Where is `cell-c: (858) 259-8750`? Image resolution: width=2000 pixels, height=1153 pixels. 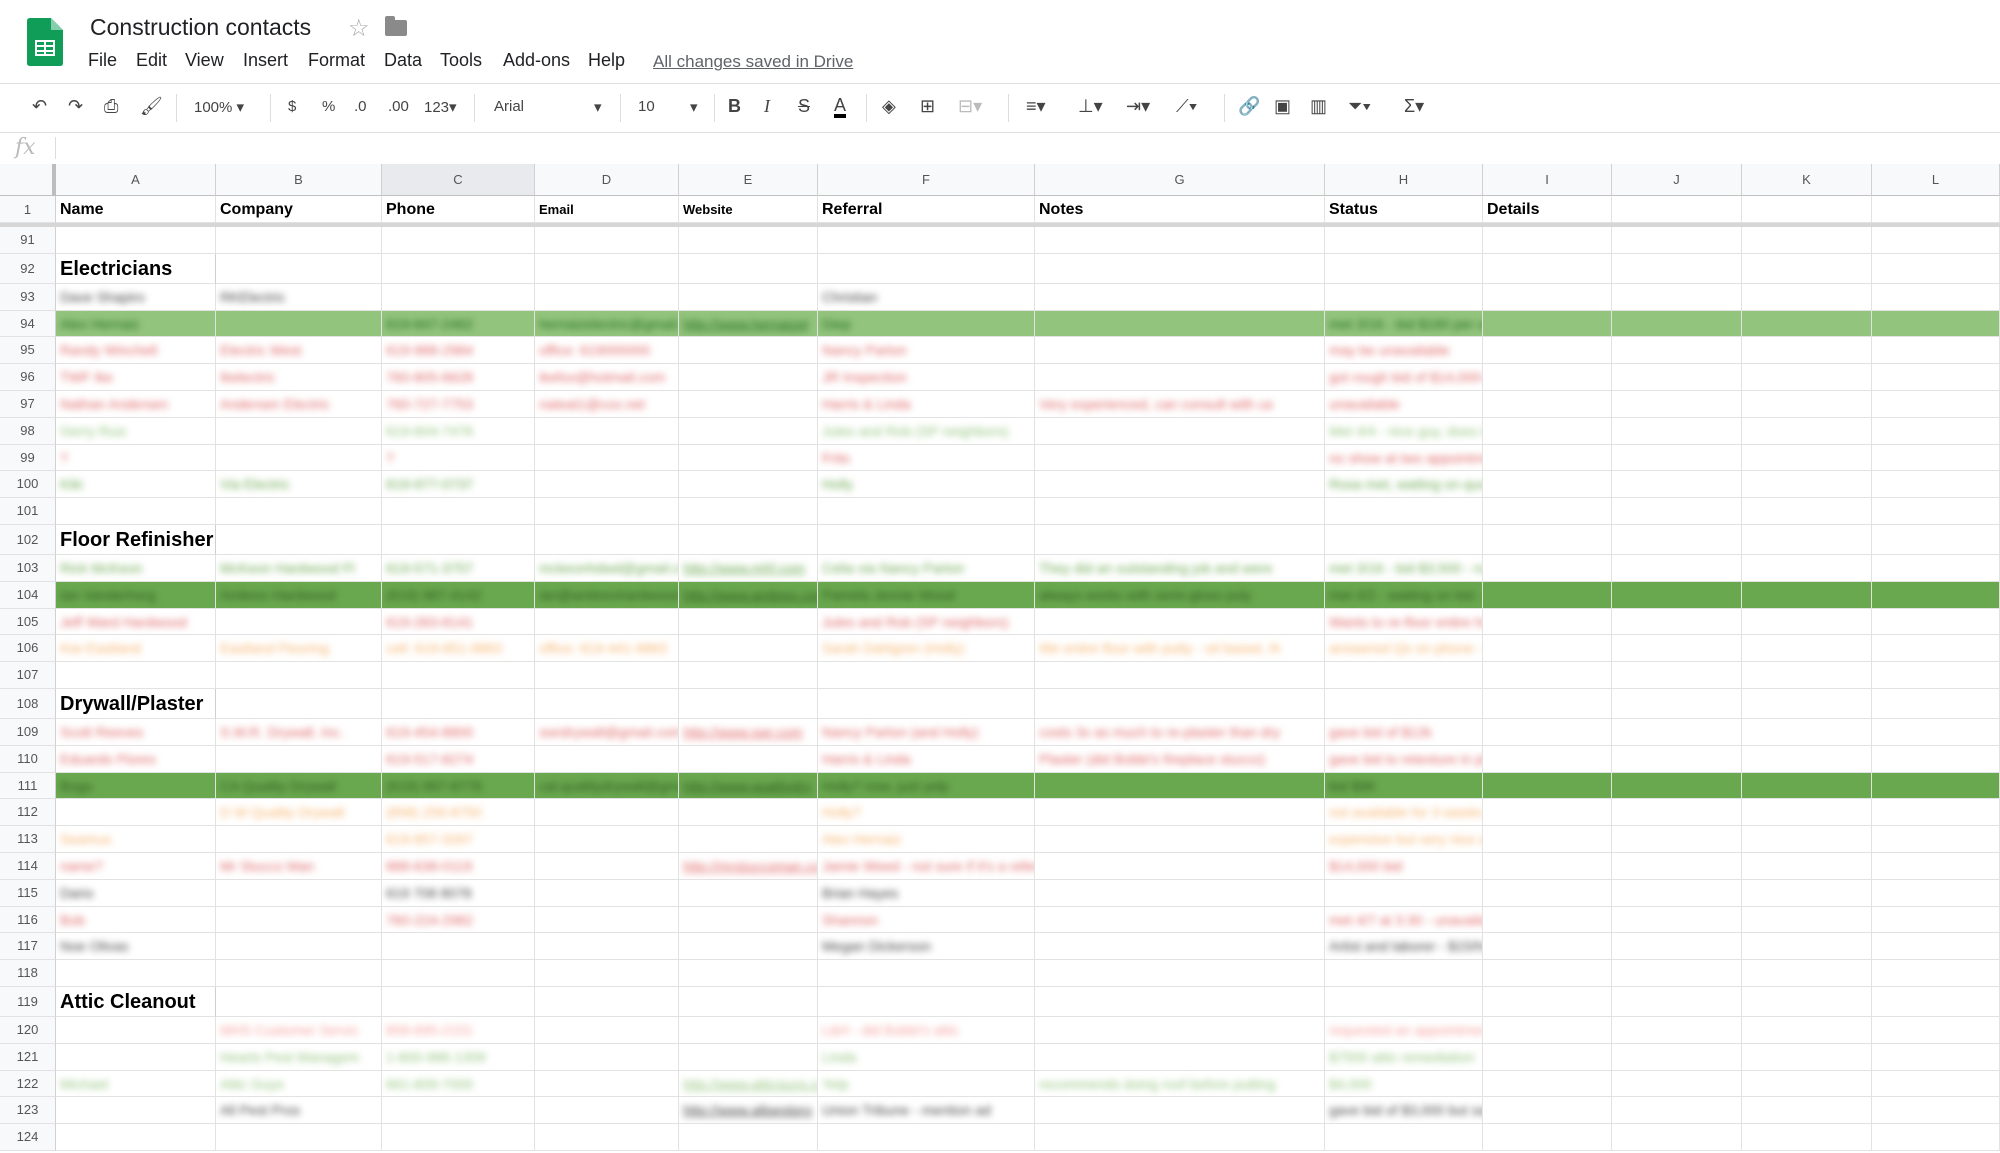
cell-c: (858) 259-8750 is located at coordinates (458, 813).